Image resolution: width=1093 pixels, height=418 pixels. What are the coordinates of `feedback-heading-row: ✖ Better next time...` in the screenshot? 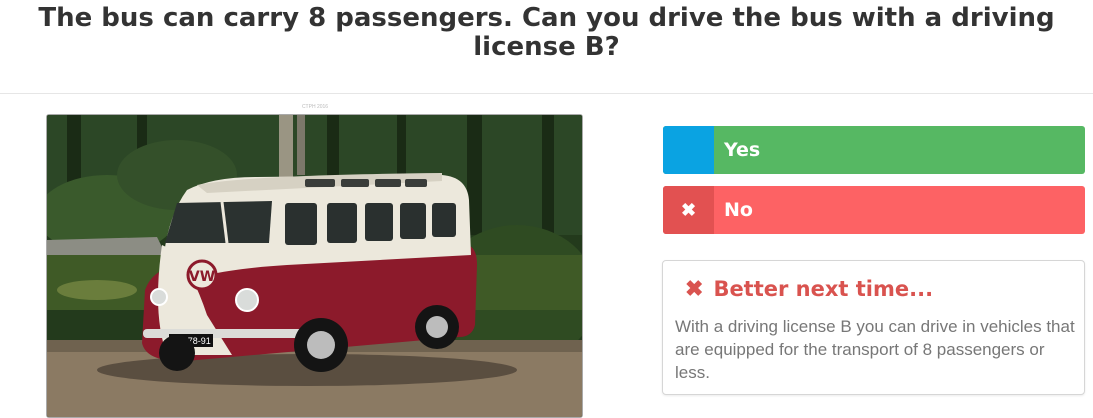 It's located at (809, 289).